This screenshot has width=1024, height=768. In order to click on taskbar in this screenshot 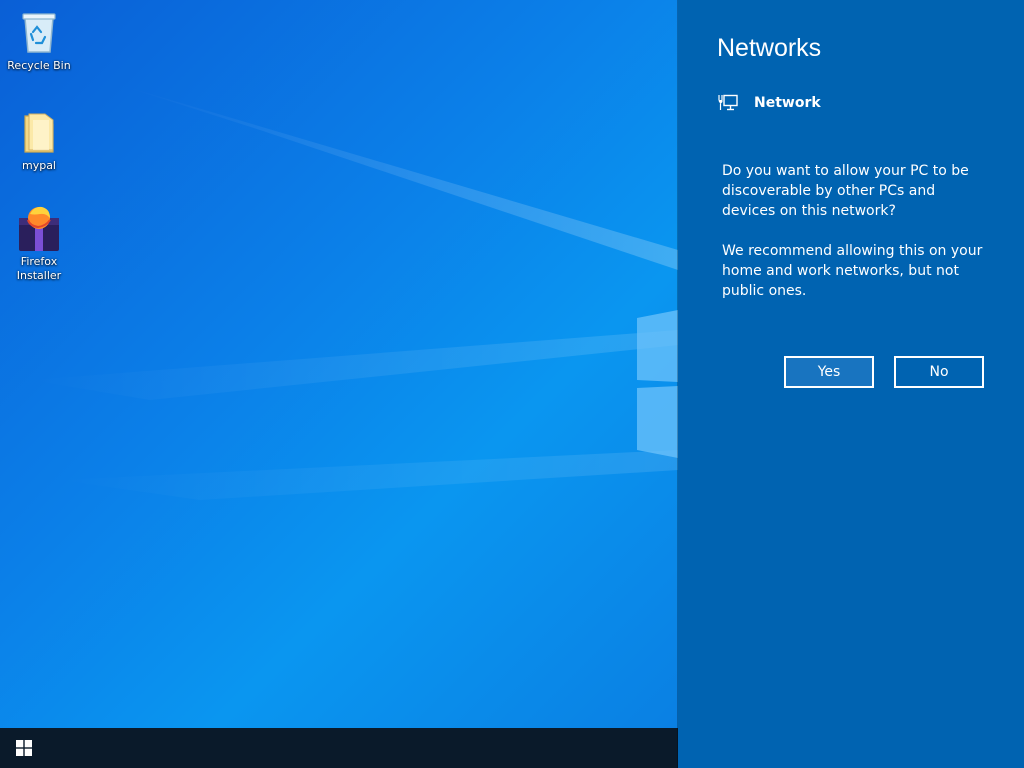, I will do `click(339, 748)`.